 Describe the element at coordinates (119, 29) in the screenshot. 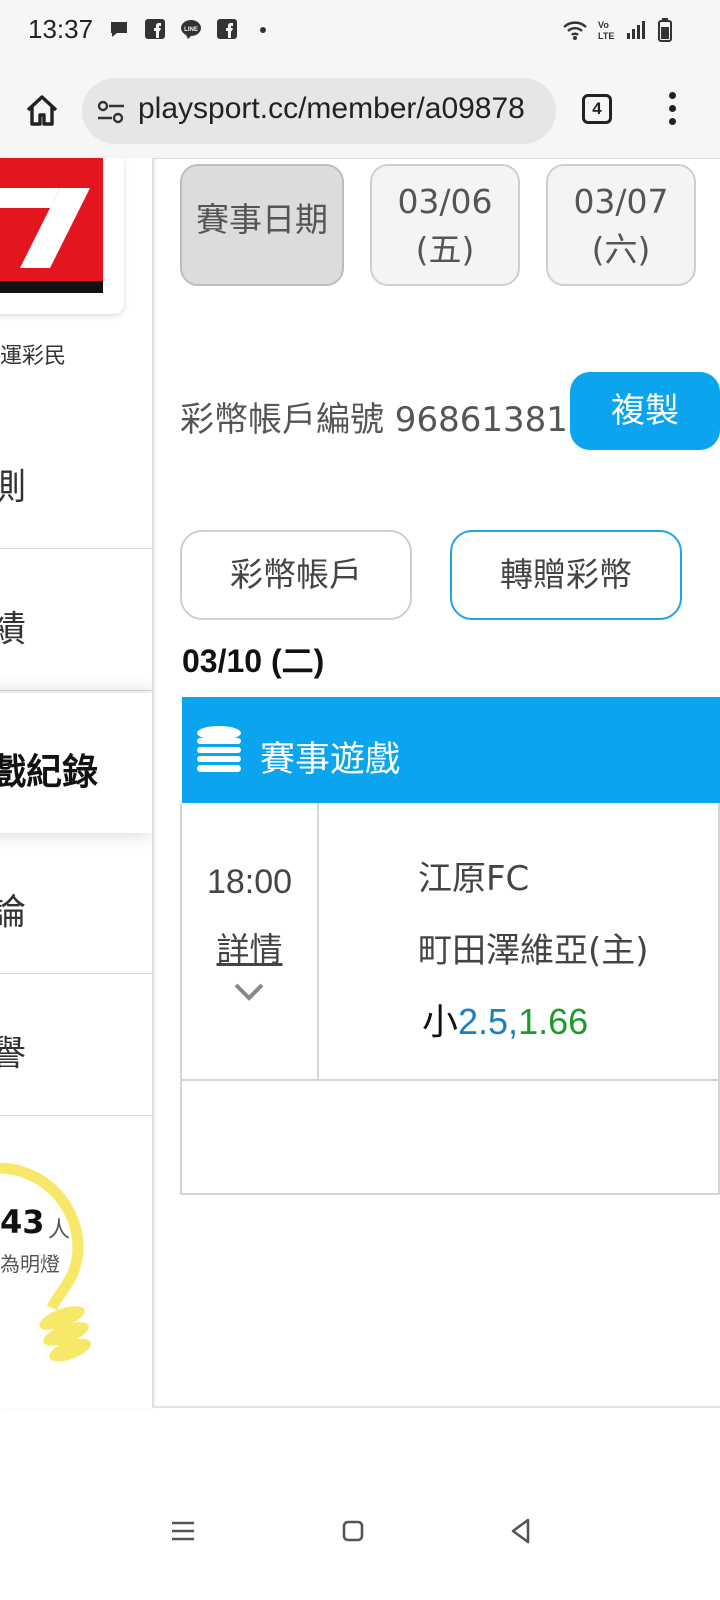

I see `chat-bubble-icon` at that location.